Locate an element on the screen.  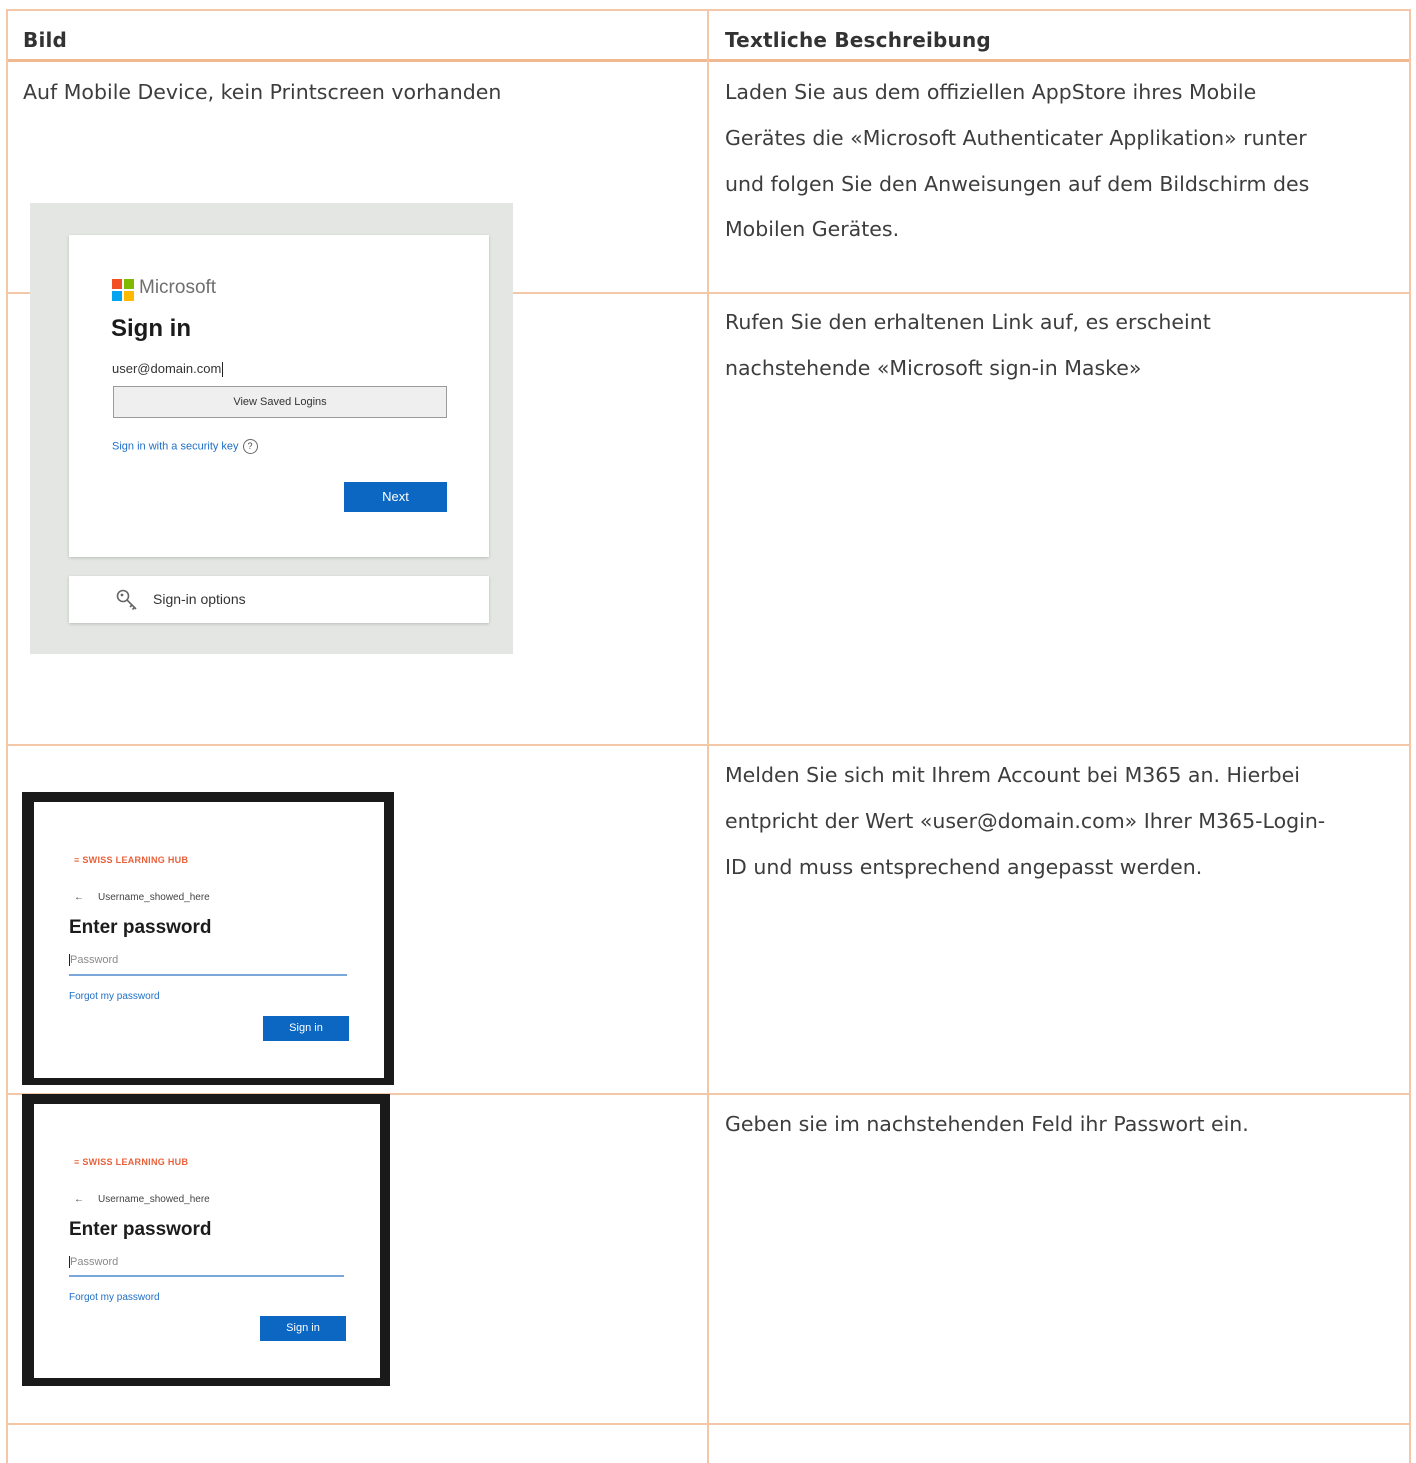
email-value: user@domain.com is located at coordinates (167, 368).